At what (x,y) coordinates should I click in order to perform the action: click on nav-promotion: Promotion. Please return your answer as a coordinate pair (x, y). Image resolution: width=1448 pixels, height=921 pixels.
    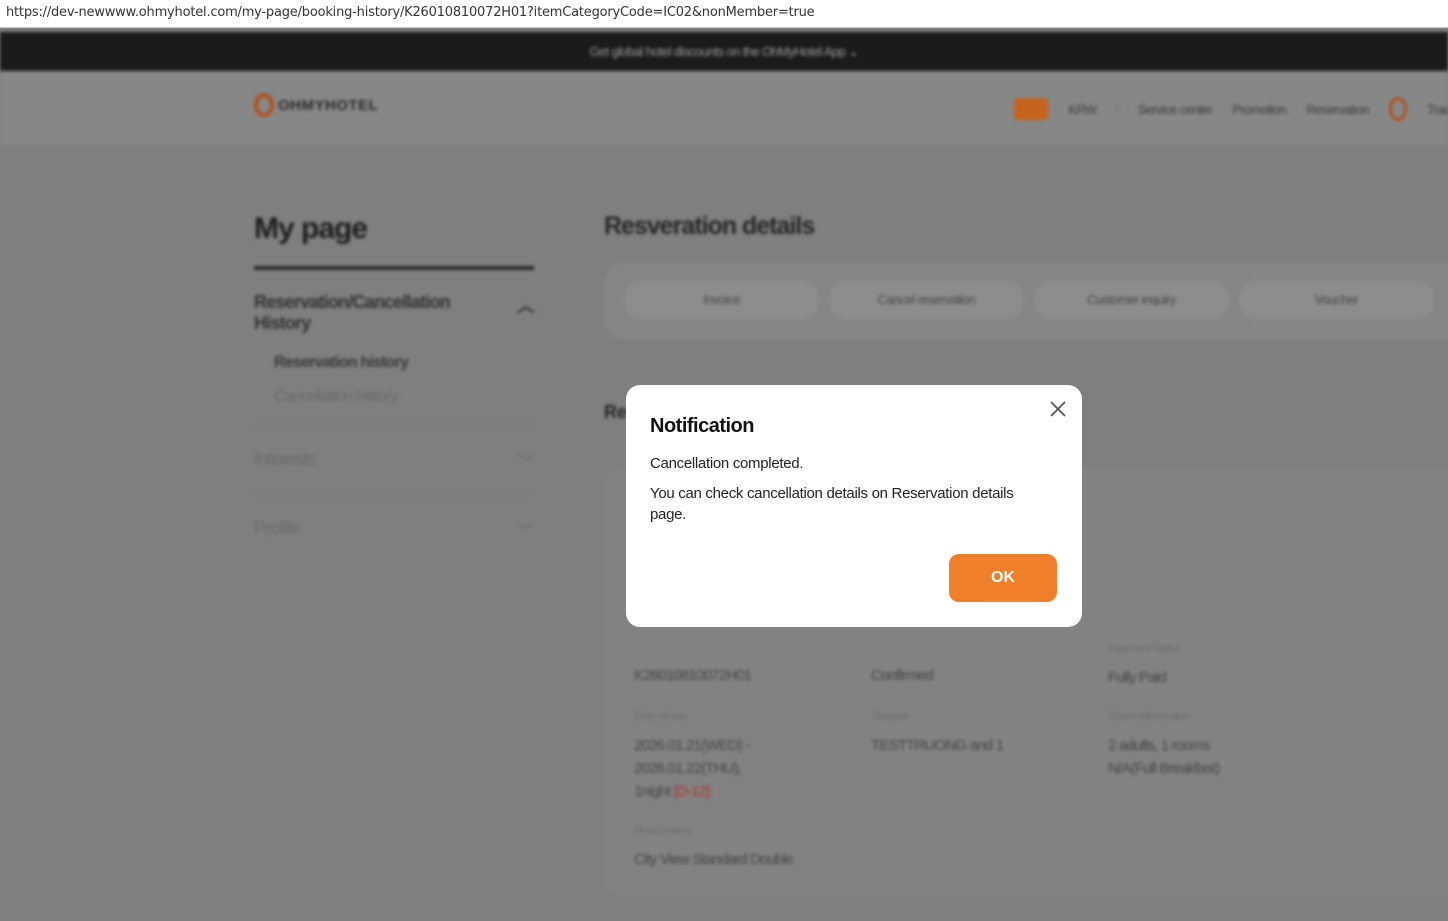
    Looking at the image, I should click on (1259, 109).